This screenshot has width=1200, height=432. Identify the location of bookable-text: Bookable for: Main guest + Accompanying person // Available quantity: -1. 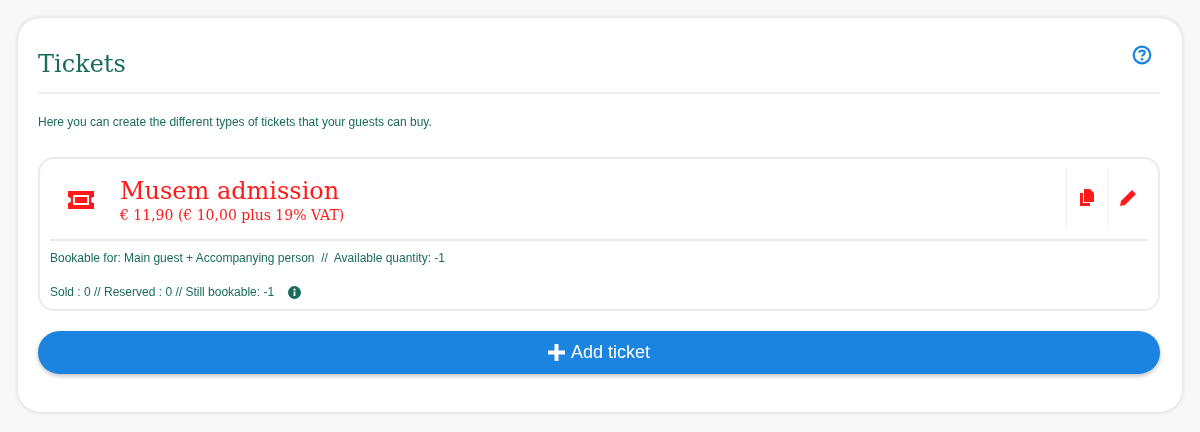
(248, 258).